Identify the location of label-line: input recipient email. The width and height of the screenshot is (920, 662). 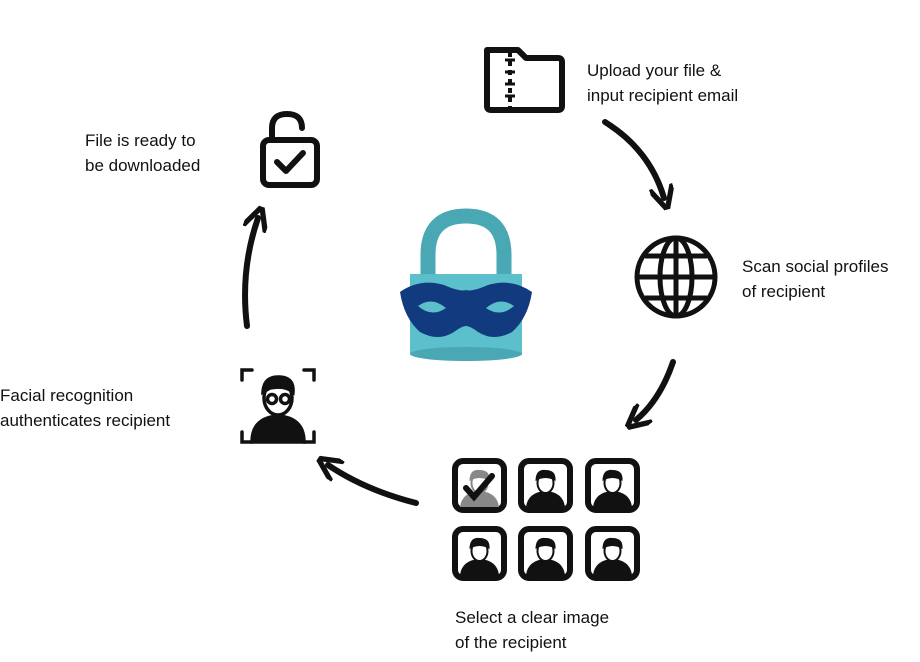
(663, 95).